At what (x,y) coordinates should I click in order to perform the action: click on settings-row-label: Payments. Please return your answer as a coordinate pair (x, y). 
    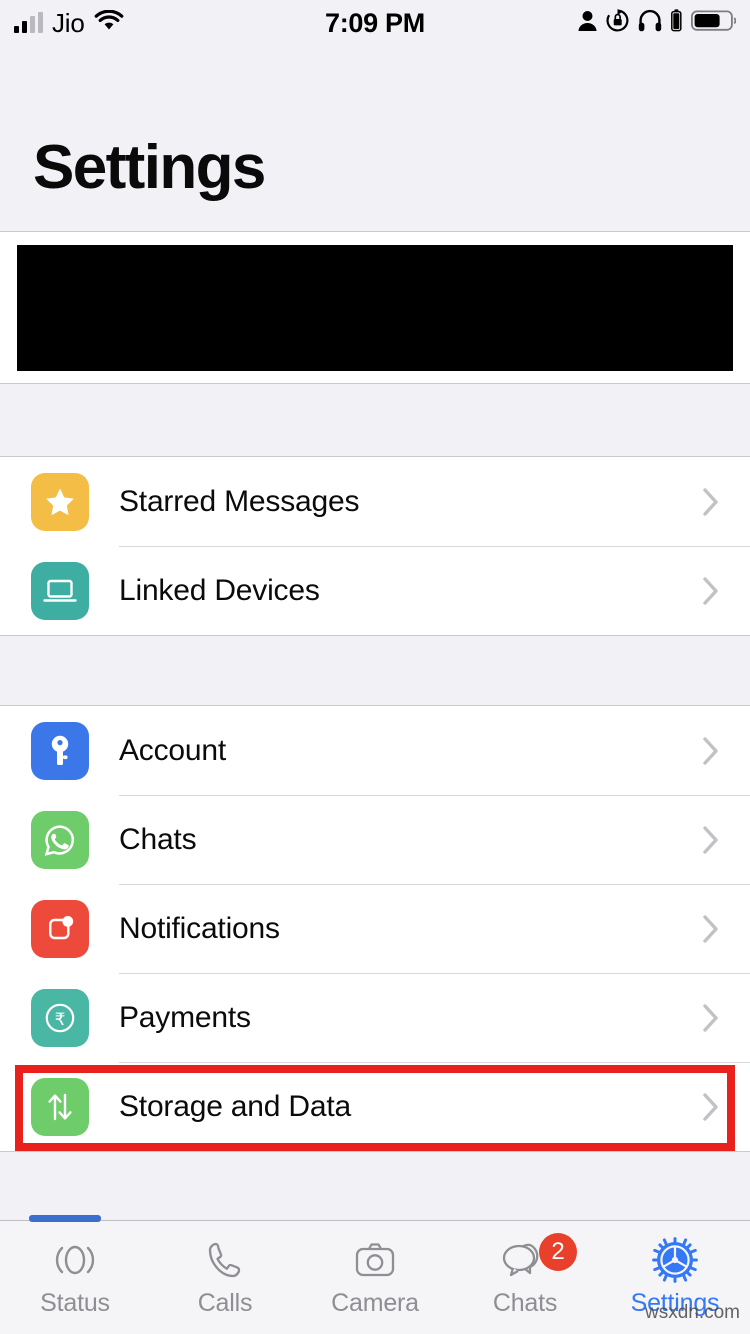
    Looking at the image, I should click on (185, 1017).